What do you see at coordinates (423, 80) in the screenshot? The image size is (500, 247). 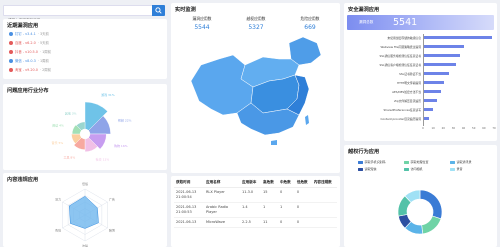 I see `bar-y-axis` at bounding box center [423, 80].